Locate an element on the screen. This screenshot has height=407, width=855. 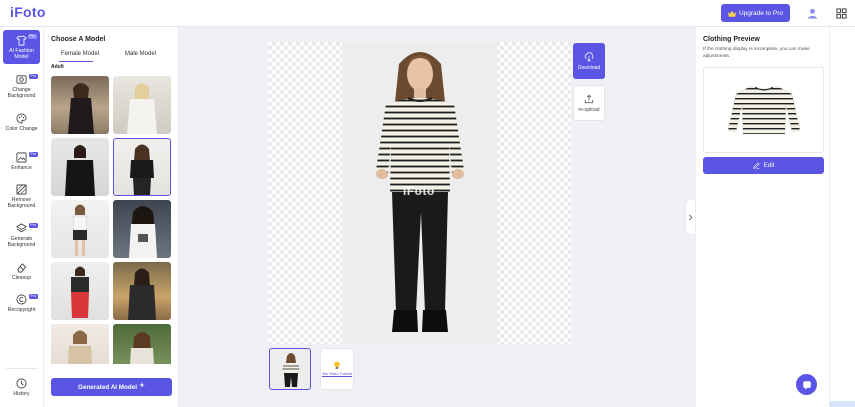
edit-button: Edit is located at coordinates (763, 165).